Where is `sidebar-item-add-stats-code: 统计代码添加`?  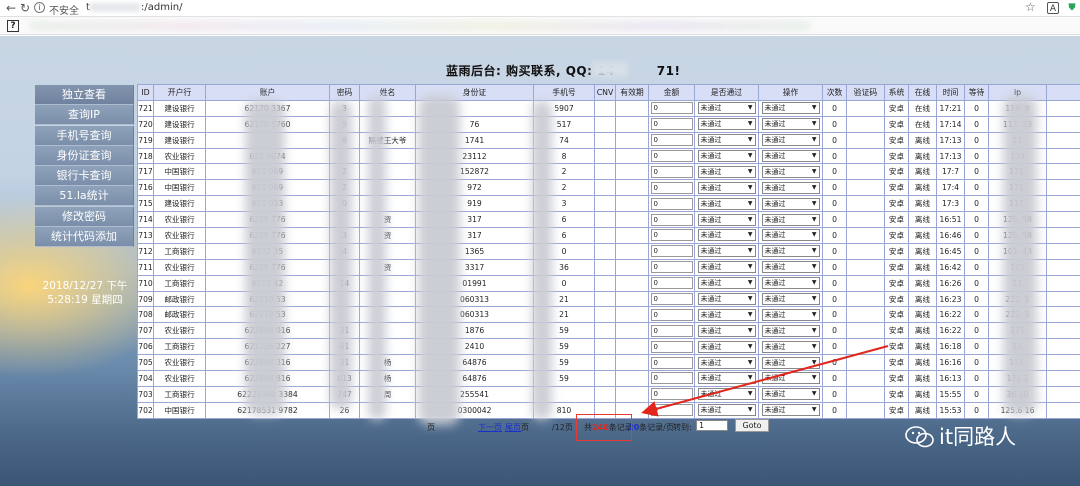
sidebar-item-add-stats-code: 统计代码添加 is located at coordinates (84, 237).